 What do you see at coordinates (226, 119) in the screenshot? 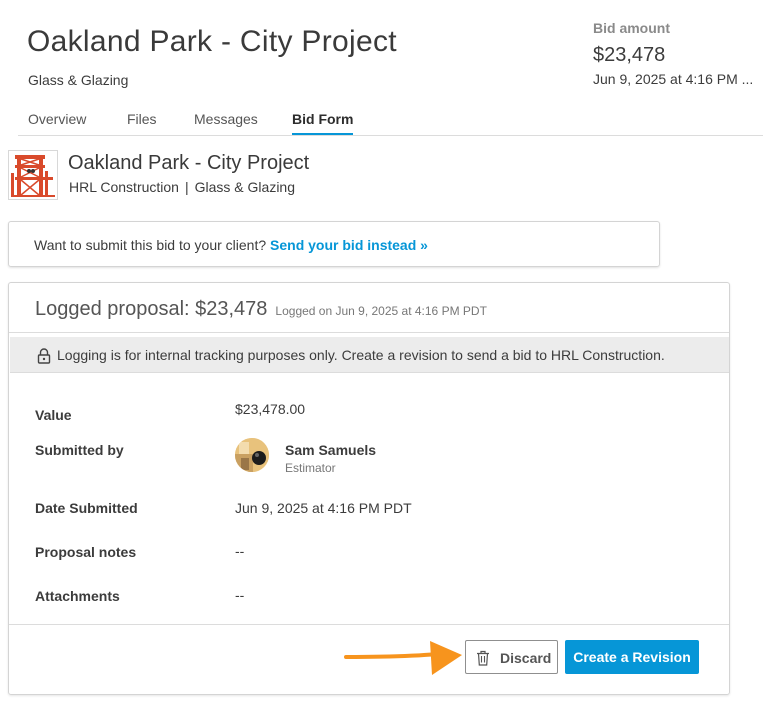
I see `tab-messages: Messages` at bounding box center [226, 119].